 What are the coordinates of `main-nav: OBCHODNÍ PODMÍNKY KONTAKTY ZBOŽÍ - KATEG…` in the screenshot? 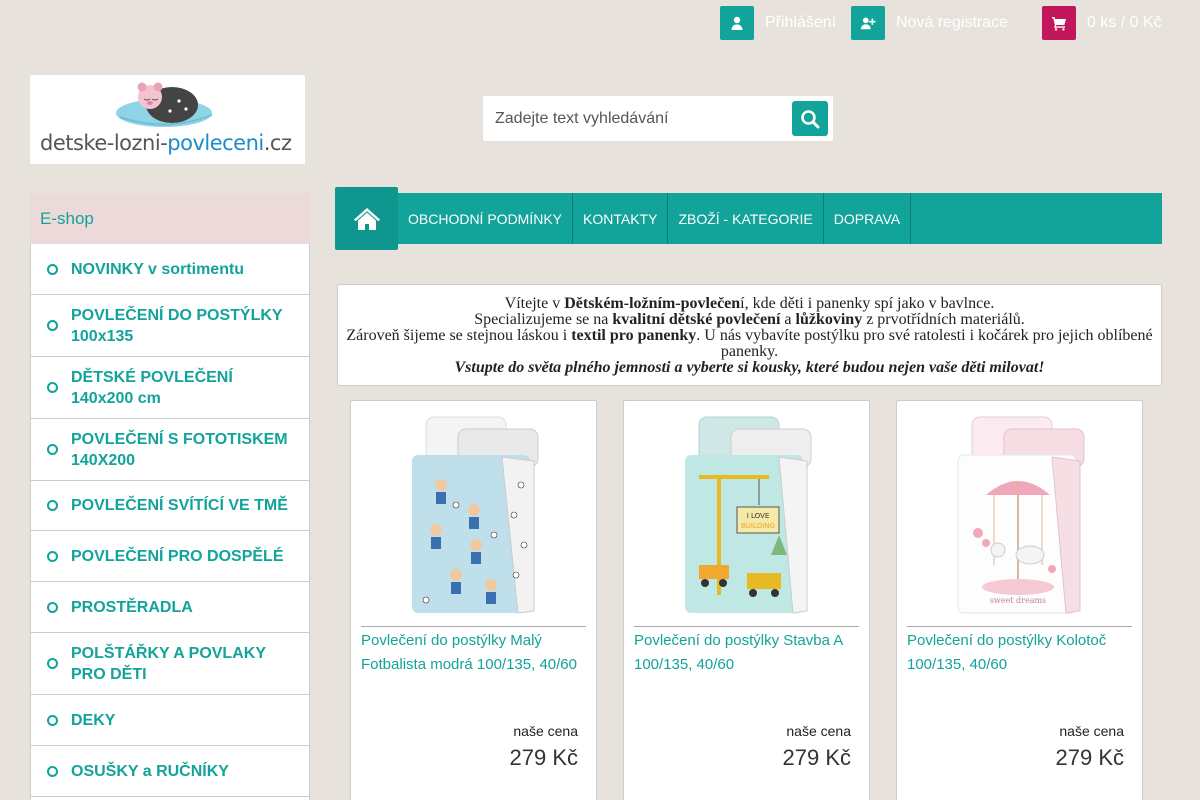 It's located at (748, 218).